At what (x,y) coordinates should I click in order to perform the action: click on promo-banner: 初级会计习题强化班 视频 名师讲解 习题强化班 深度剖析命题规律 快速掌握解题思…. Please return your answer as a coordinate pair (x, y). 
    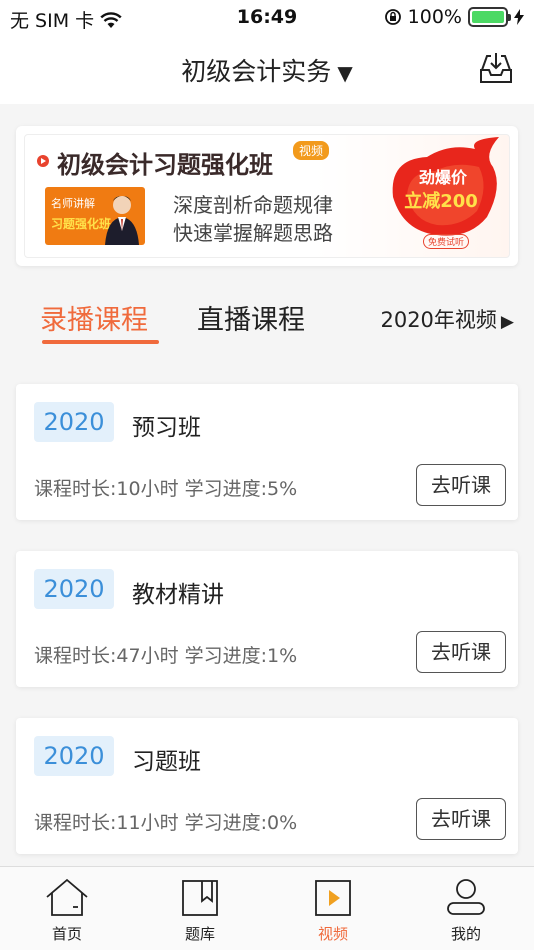
    Looking at the image, I should click on (267, 196).